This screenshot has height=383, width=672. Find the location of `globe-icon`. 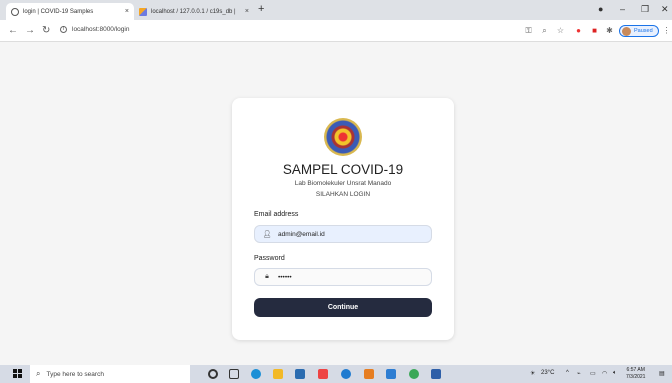

globe-icon is located at coordinates (15, 11).